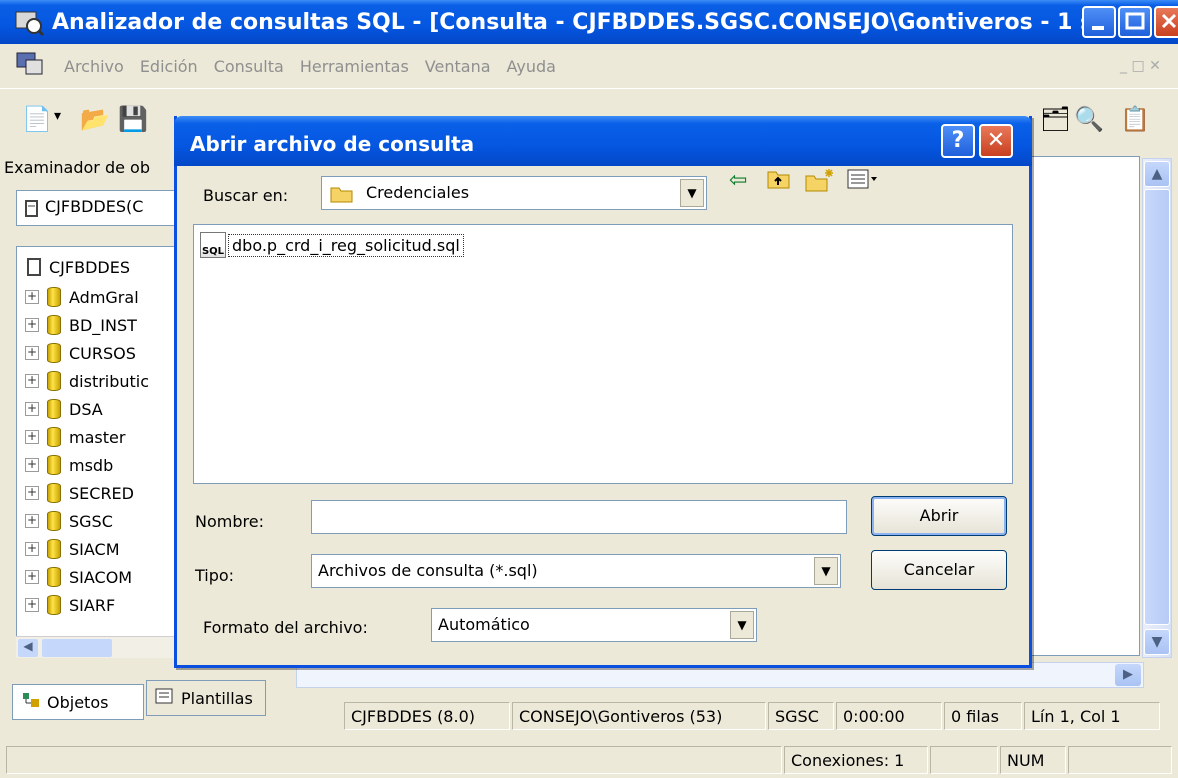 This screenshot has height=778, width=1178. I want to click on menu-edicion: Edición, so click(169, 66).